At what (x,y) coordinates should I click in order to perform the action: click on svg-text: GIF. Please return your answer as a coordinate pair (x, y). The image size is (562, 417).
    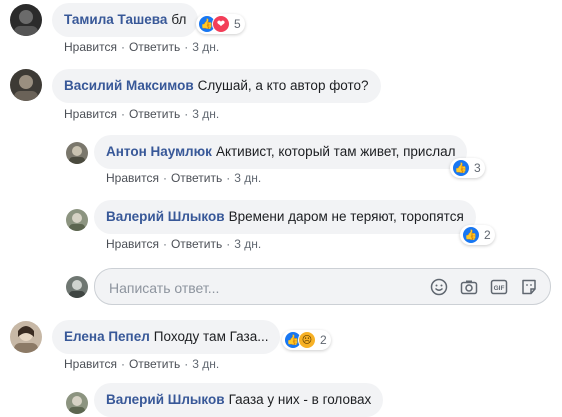
    Looking at the image, I should click on (499, 288).